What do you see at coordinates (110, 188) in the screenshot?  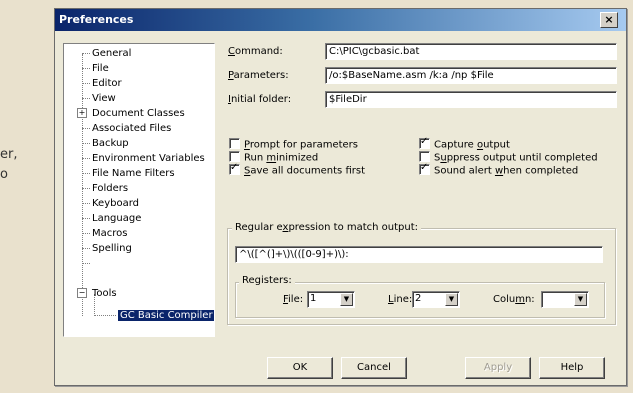 I see `tree-item-folders: Folders` at bounding box center [110, 188].